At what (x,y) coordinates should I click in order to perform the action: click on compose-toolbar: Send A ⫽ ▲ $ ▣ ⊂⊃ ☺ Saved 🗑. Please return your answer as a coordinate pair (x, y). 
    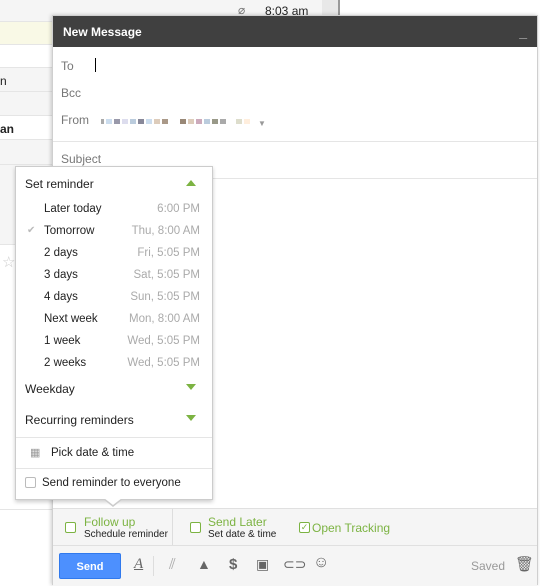
    Looking at the image, I should click on (295, 566).